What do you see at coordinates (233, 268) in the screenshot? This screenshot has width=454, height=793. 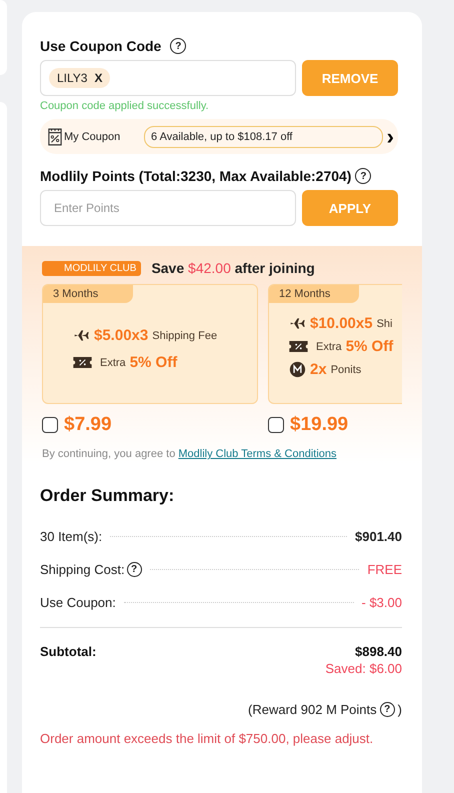 I see `save-text: Save $42.00 after joining` at bounding box center [233, 268].